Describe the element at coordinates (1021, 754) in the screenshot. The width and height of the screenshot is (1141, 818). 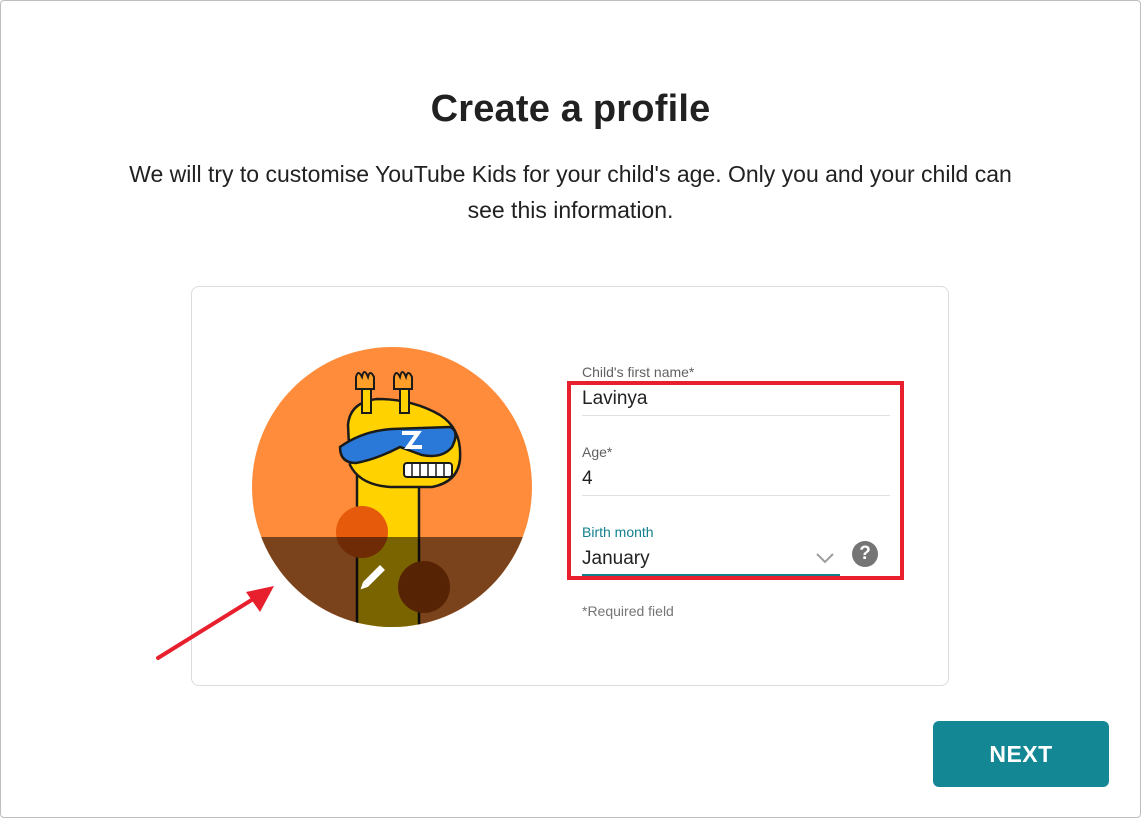
I see `next-button: NEXT` at that location.